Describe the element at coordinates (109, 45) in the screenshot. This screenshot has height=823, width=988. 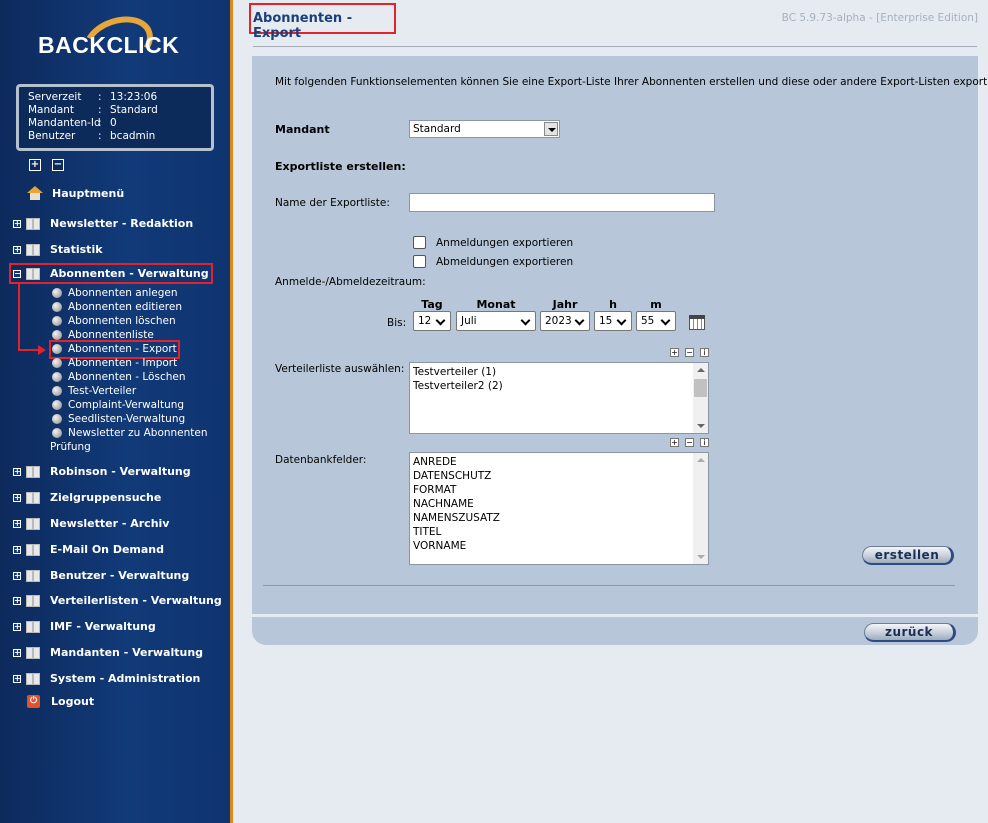
I see `logo-text: BACKCLICK` at that location.